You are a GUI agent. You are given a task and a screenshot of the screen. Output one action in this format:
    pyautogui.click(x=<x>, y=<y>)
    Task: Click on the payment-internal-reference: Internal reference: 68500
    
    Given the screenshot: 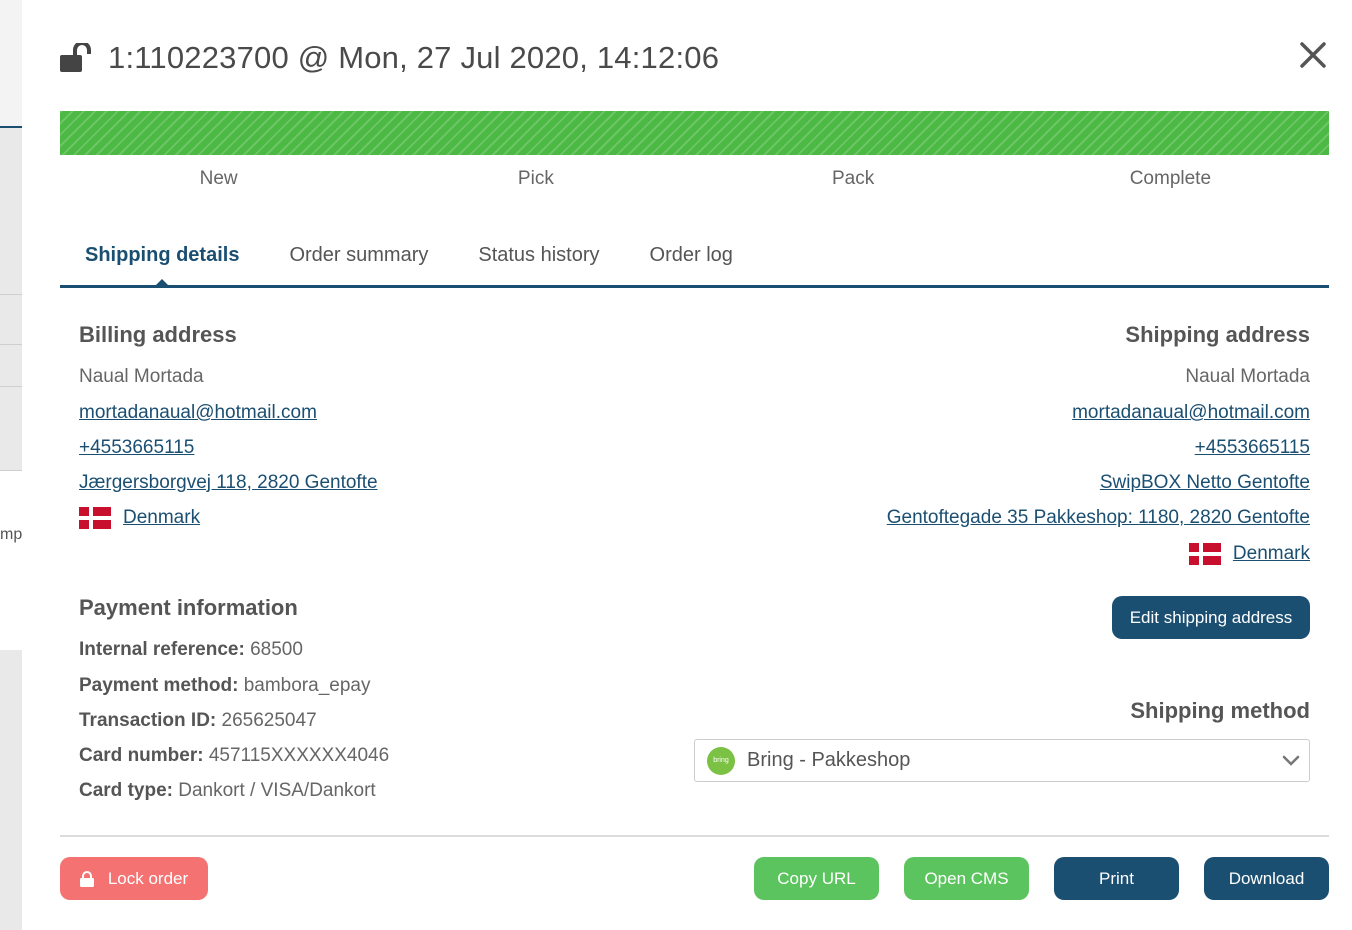 What is the action you would take?
    pyautogui.click(x=191, y=650)
    